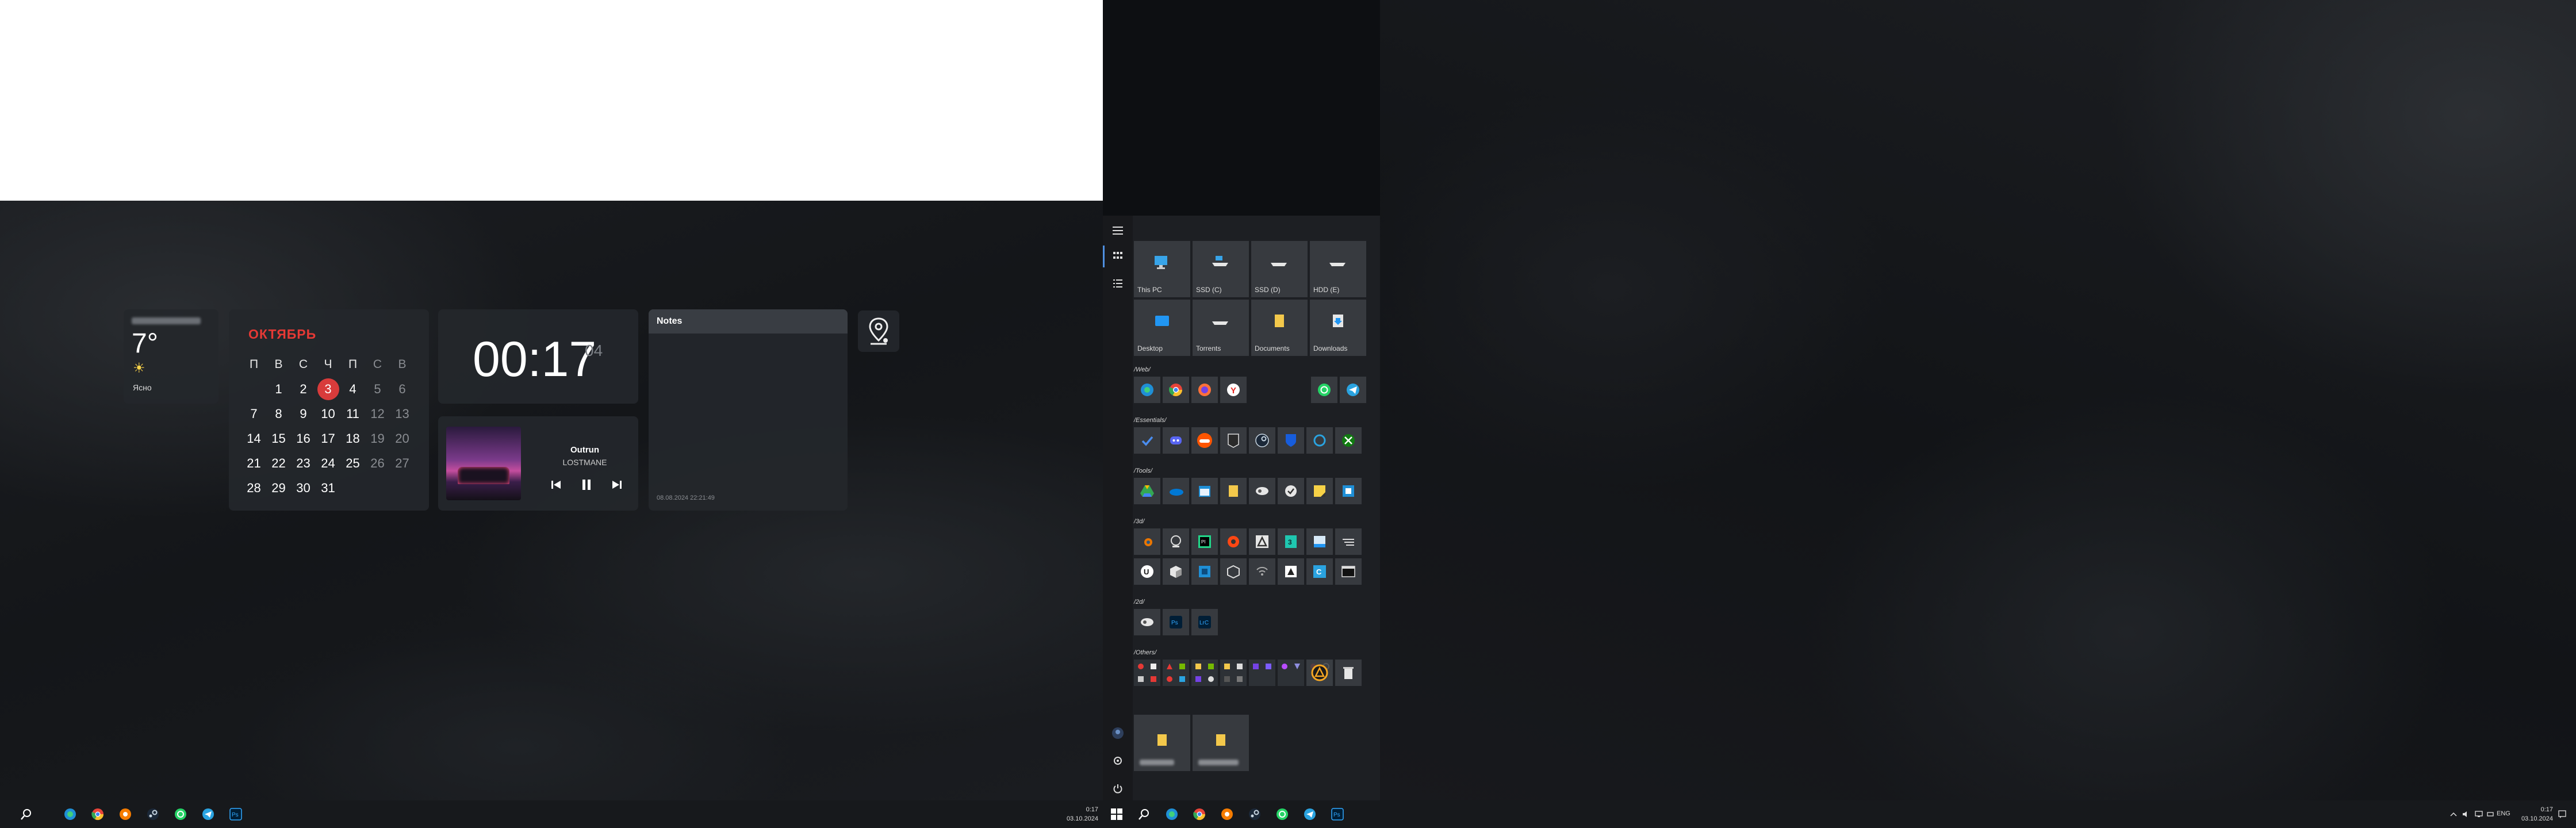 Image resolution: width=2576 pixels, height=828 pixels. Describe the element at coordinates (556, 484) in the screenshot. I see `previous-track-icon` at that location.